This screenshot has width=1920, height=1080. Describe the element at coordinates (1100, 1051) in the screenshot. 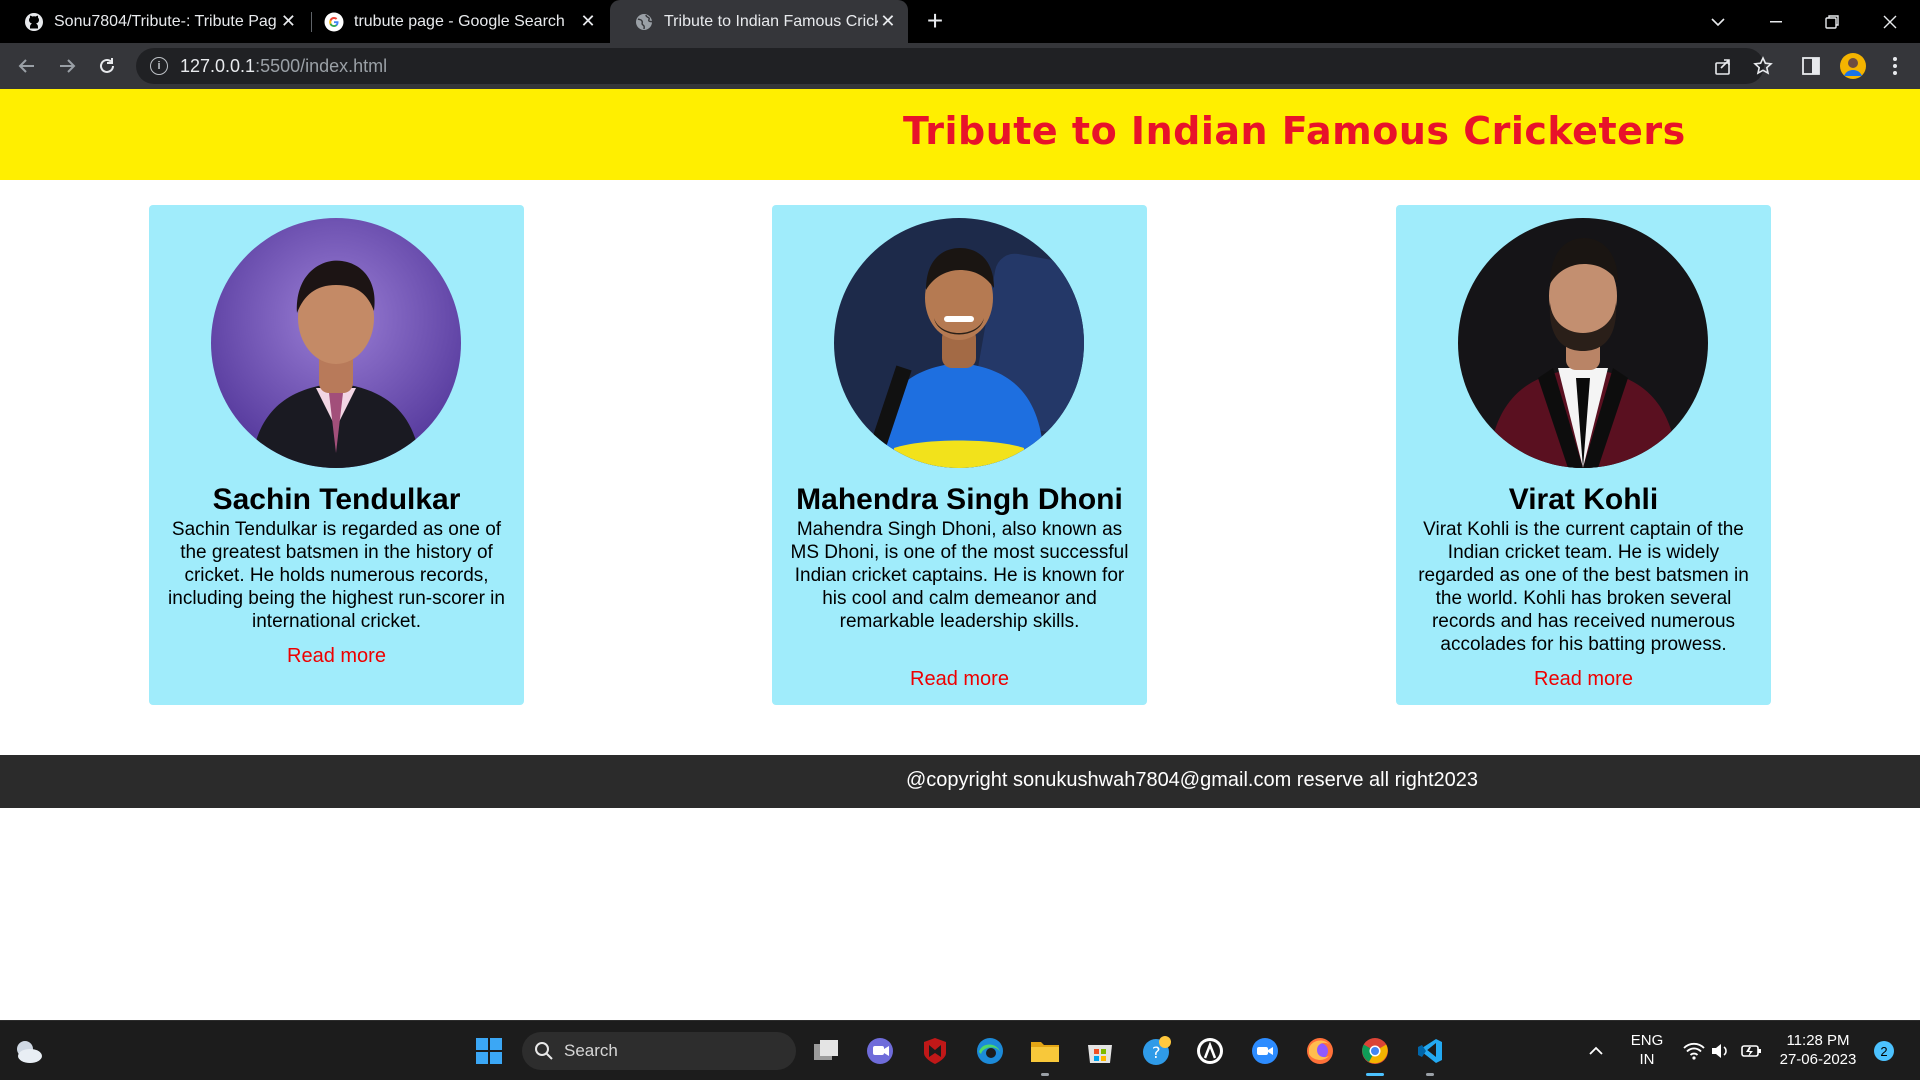

I see `microsoft-store-icon` at that location.